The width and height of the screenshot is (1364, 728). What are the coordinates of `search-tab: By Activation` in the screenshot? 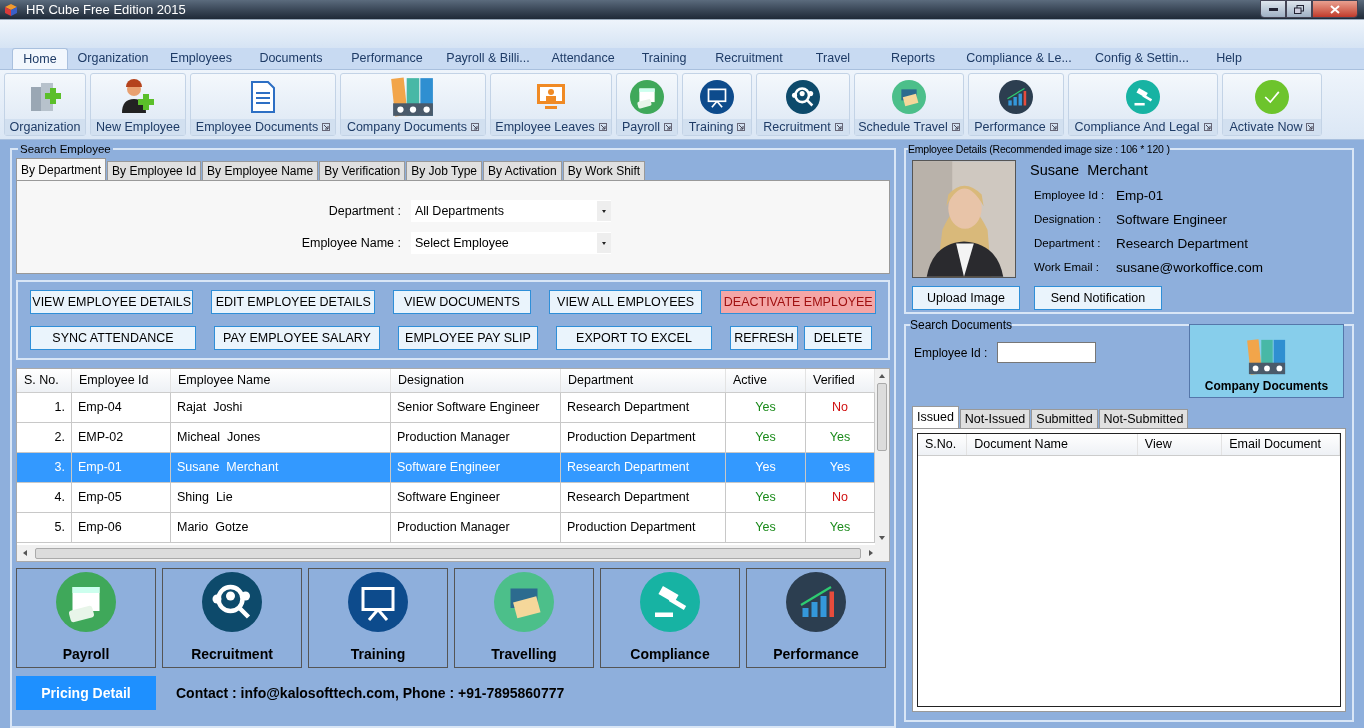 It's located at (522, 170).